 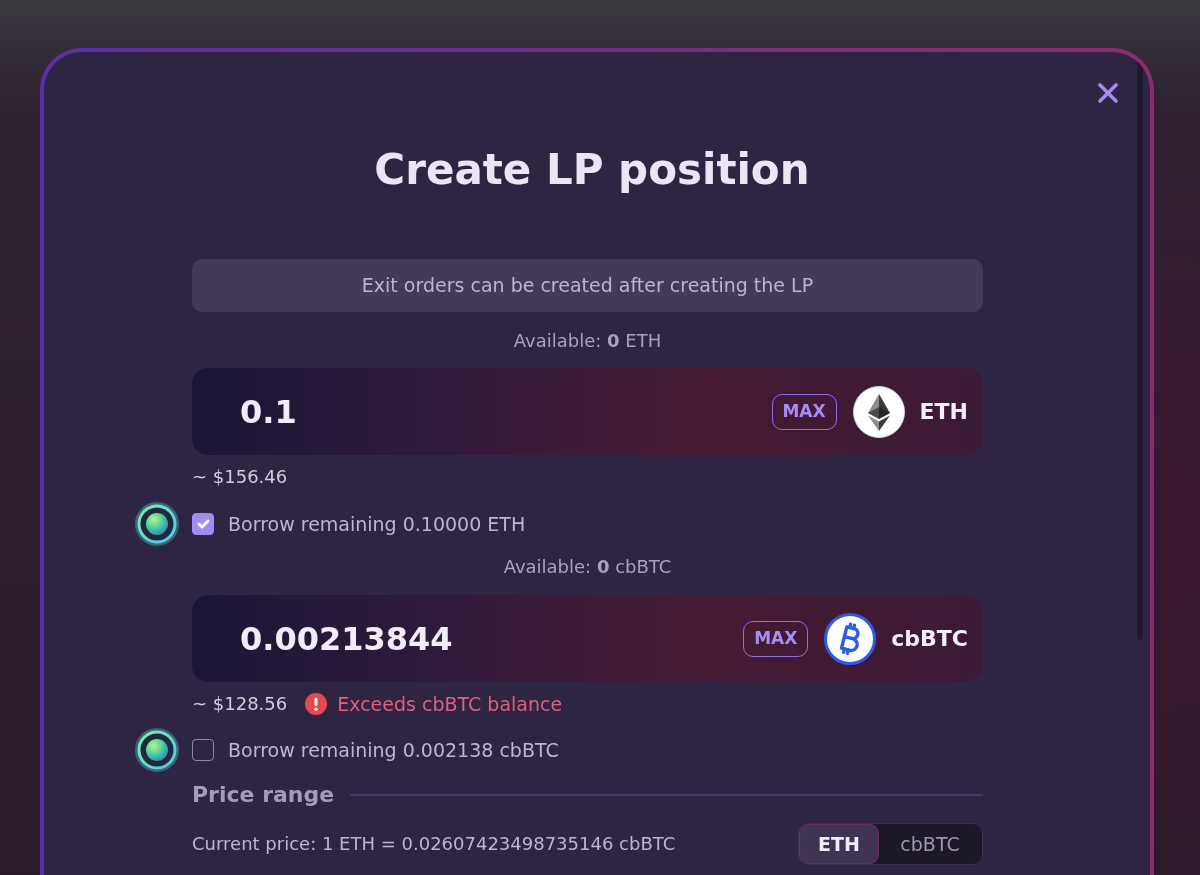 What do you see at coordinates (587, 286) in the screenshot?
I see `info-notice: Exit orders can be created after creating the LP` at bounding box center [587, 286].